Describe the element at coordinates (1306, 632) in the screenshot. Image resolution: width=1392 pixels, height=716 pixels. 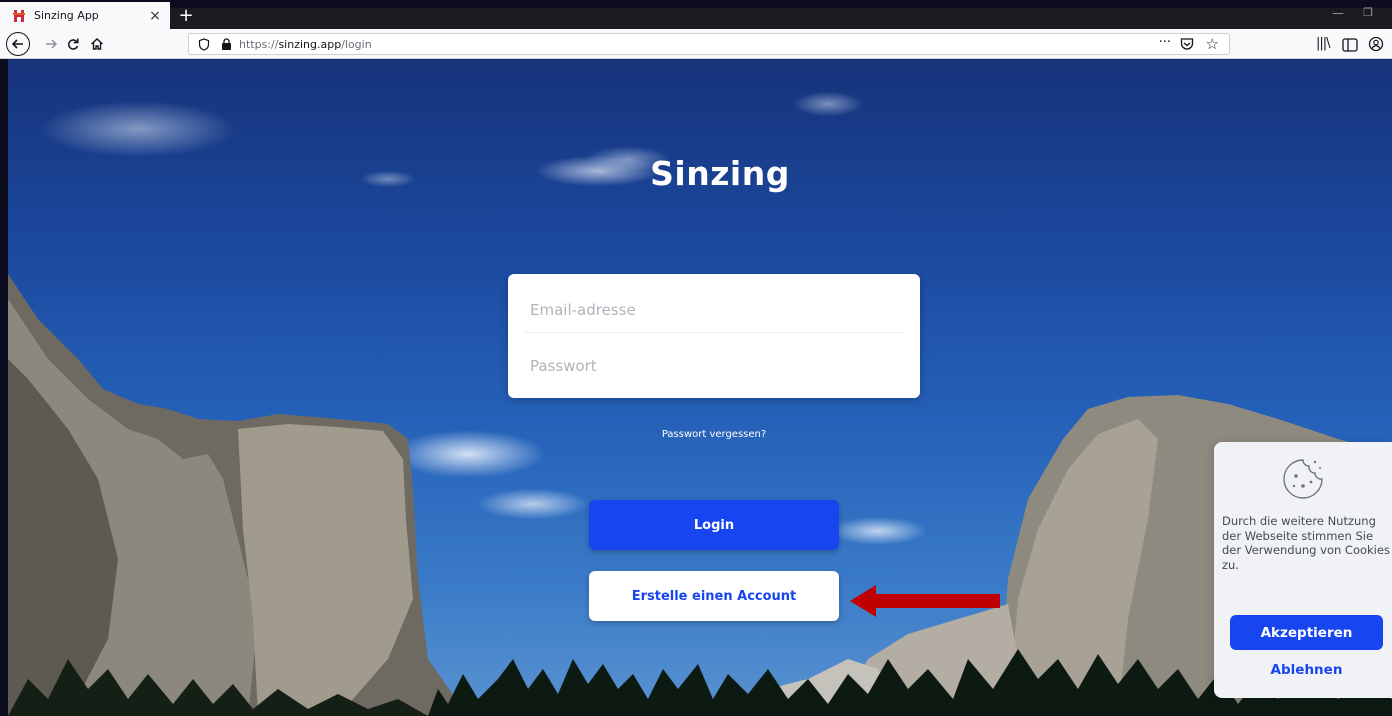
I see `accept-cookies-button: Akzeptieren` at that location.